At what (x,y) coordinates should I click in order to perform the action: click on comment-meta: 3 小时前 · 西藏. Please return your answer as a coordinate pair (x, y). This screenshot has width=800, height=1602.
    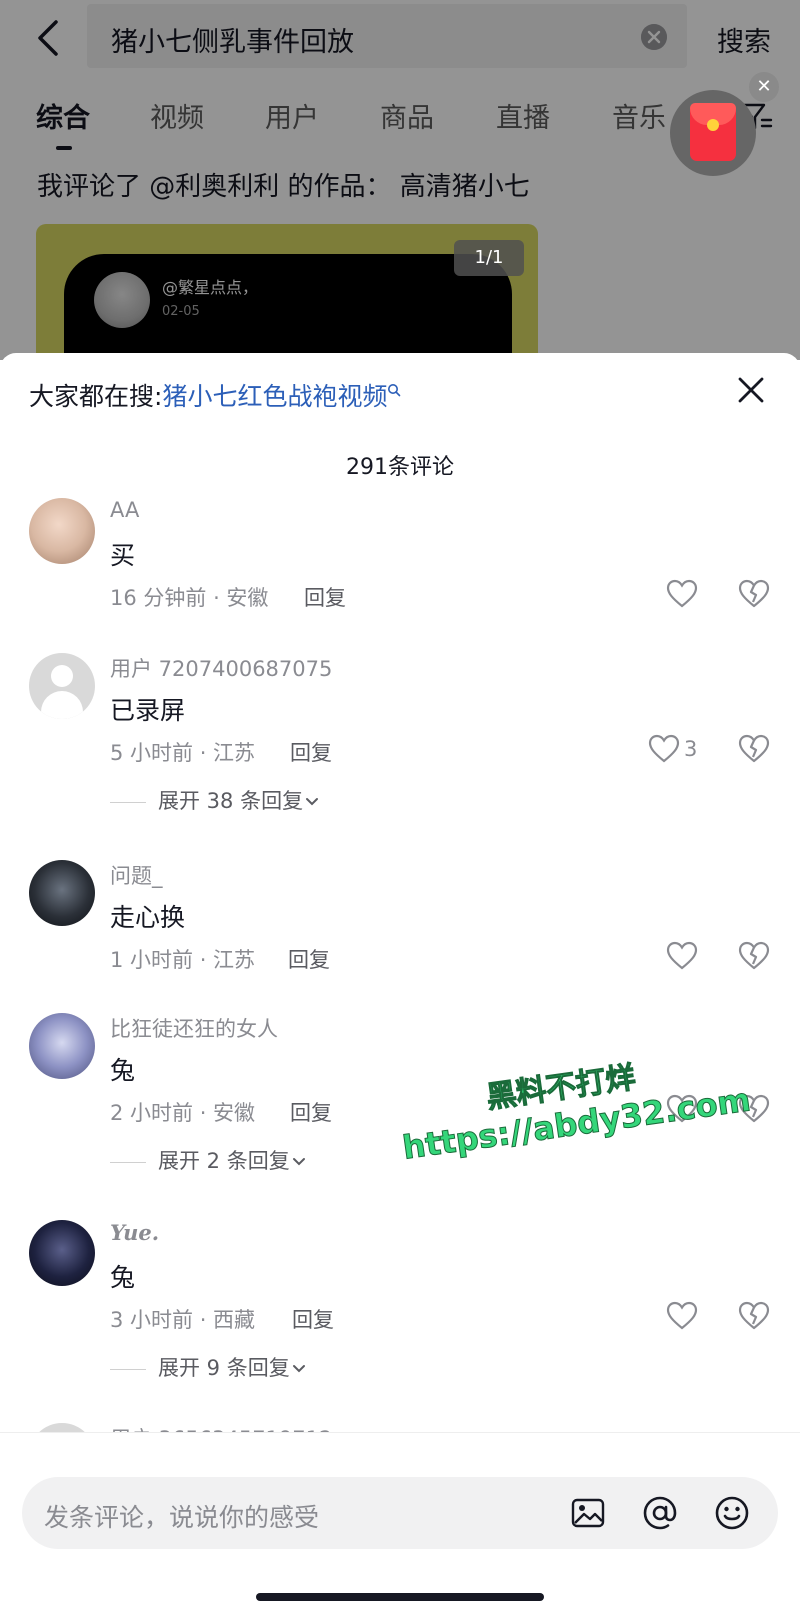
    Looking at the image, I should click on (183, 1320).